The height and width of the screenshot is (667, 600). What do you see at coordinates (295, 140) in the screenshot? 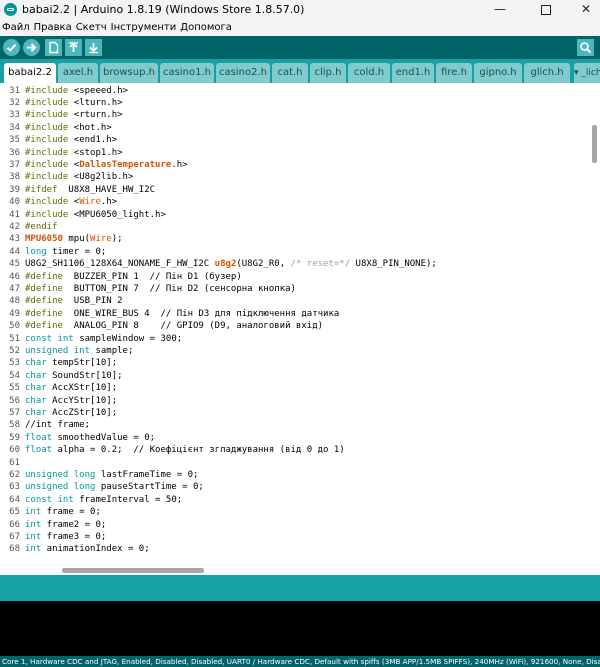
I see `code-line: 35 #include <end1.h>` at bounding box center [295, 140].